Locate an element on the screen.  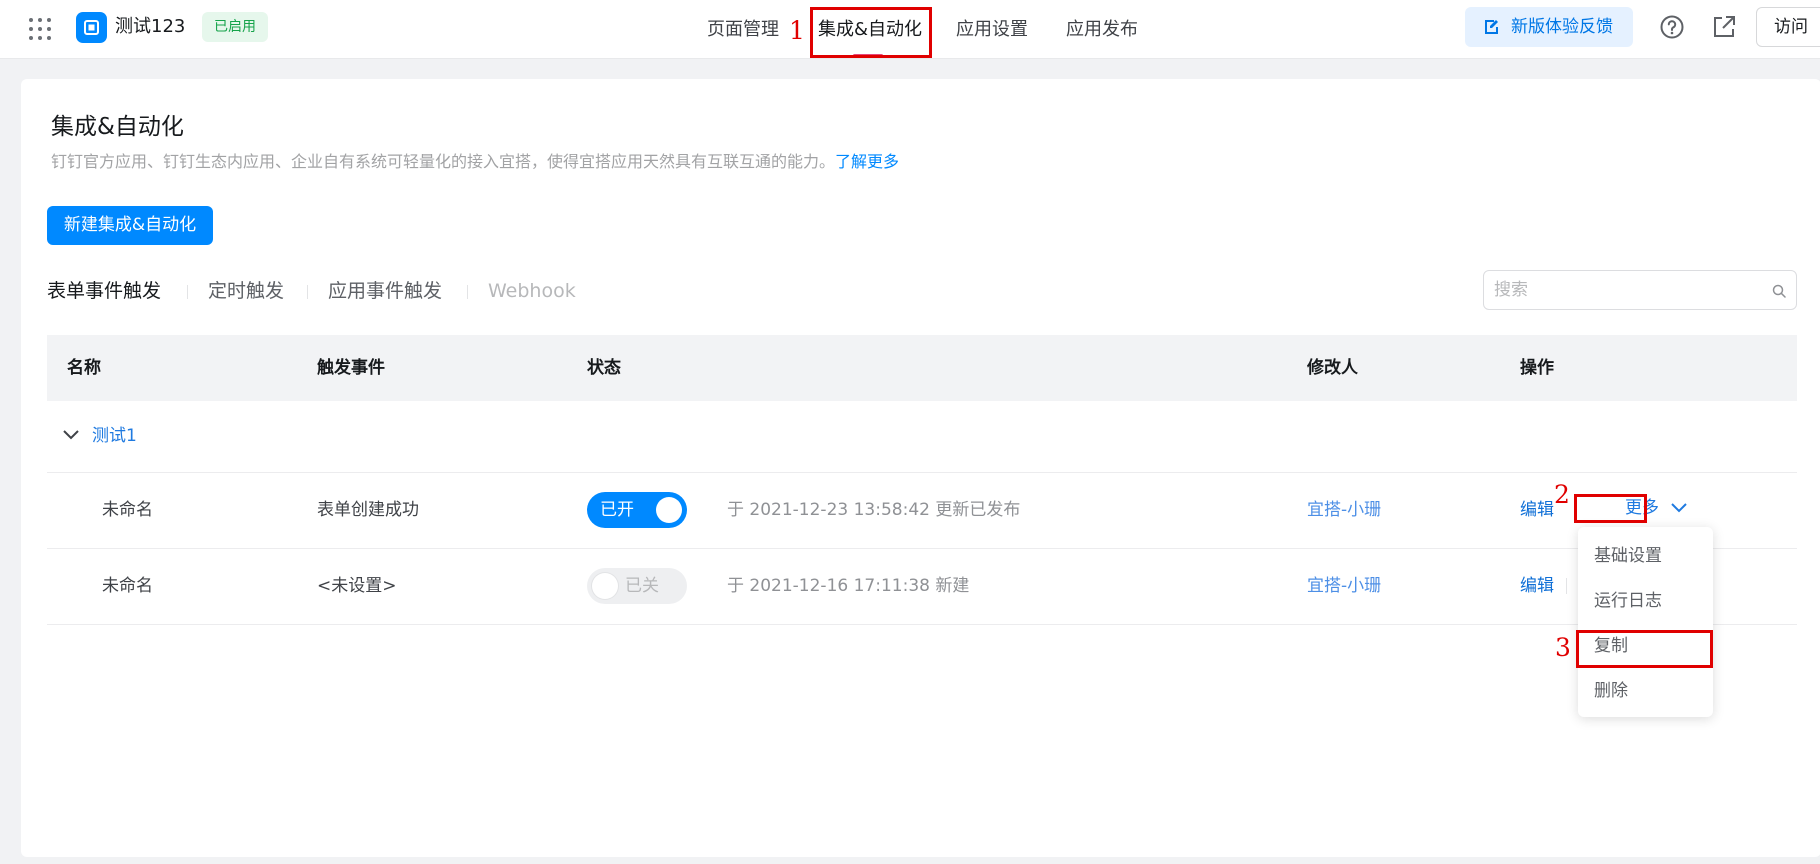
column-header-status: 状态 is located at coordinates (604, 368).